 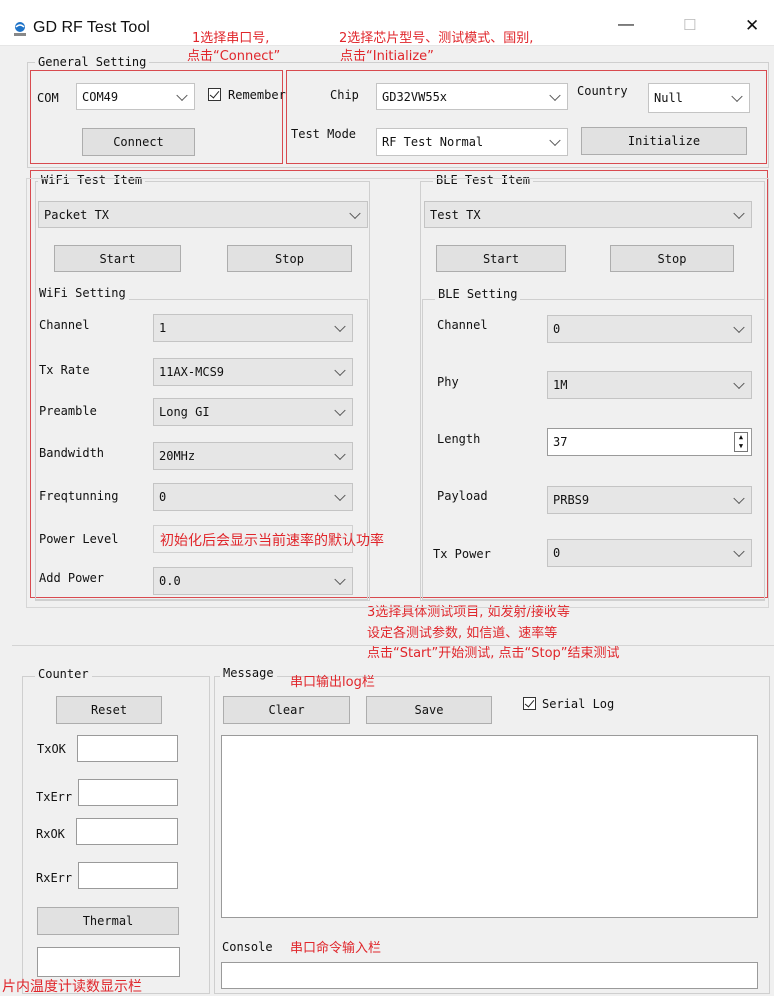 What do you see at coordinates (231, 38) in the screenshot?
I see `annotation-step1-line1: 1选择串口号,` at bounding box center [231, 38].